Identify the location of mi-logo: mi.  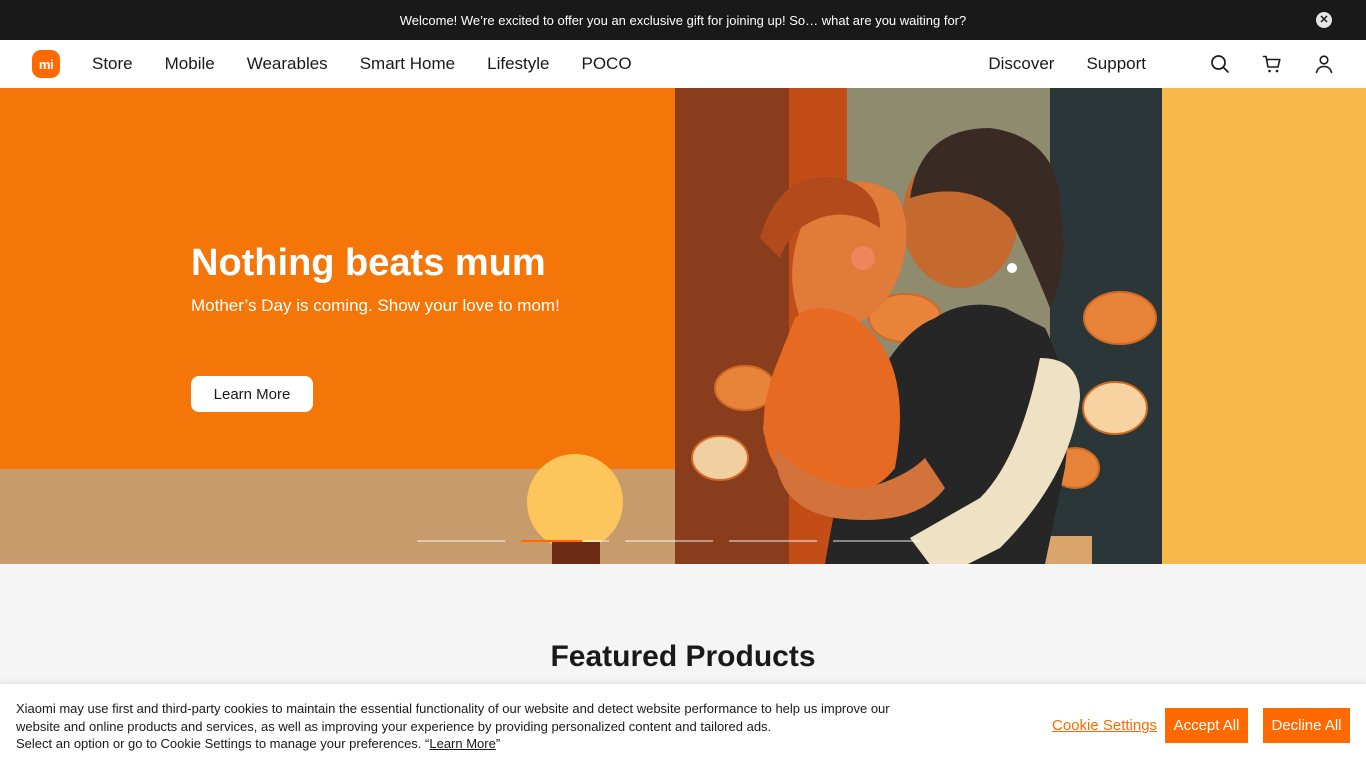
(46, 64).